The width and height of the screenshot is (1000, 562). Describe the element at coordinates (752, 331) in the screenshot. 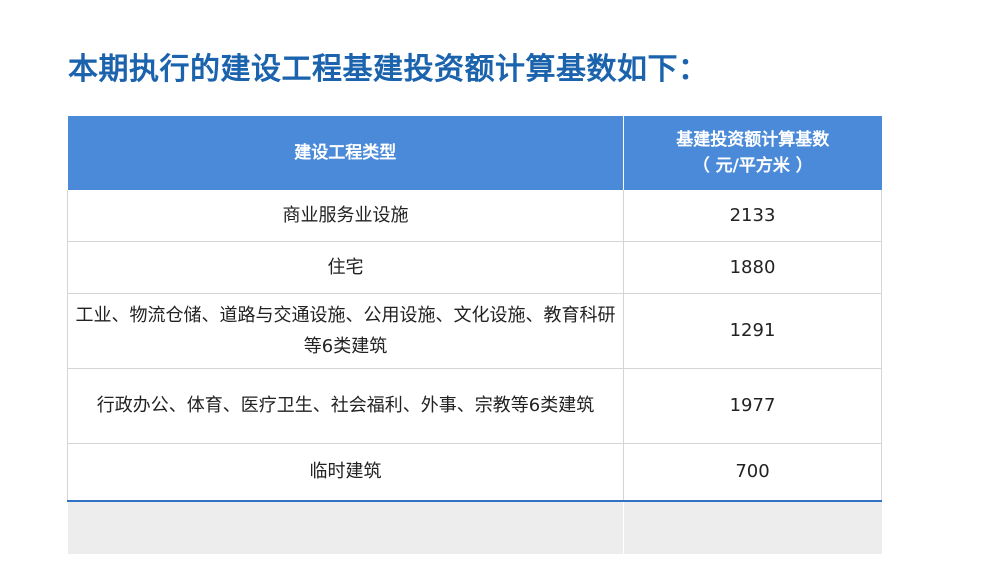

I see `cell-base-amount: 1291` at that location.